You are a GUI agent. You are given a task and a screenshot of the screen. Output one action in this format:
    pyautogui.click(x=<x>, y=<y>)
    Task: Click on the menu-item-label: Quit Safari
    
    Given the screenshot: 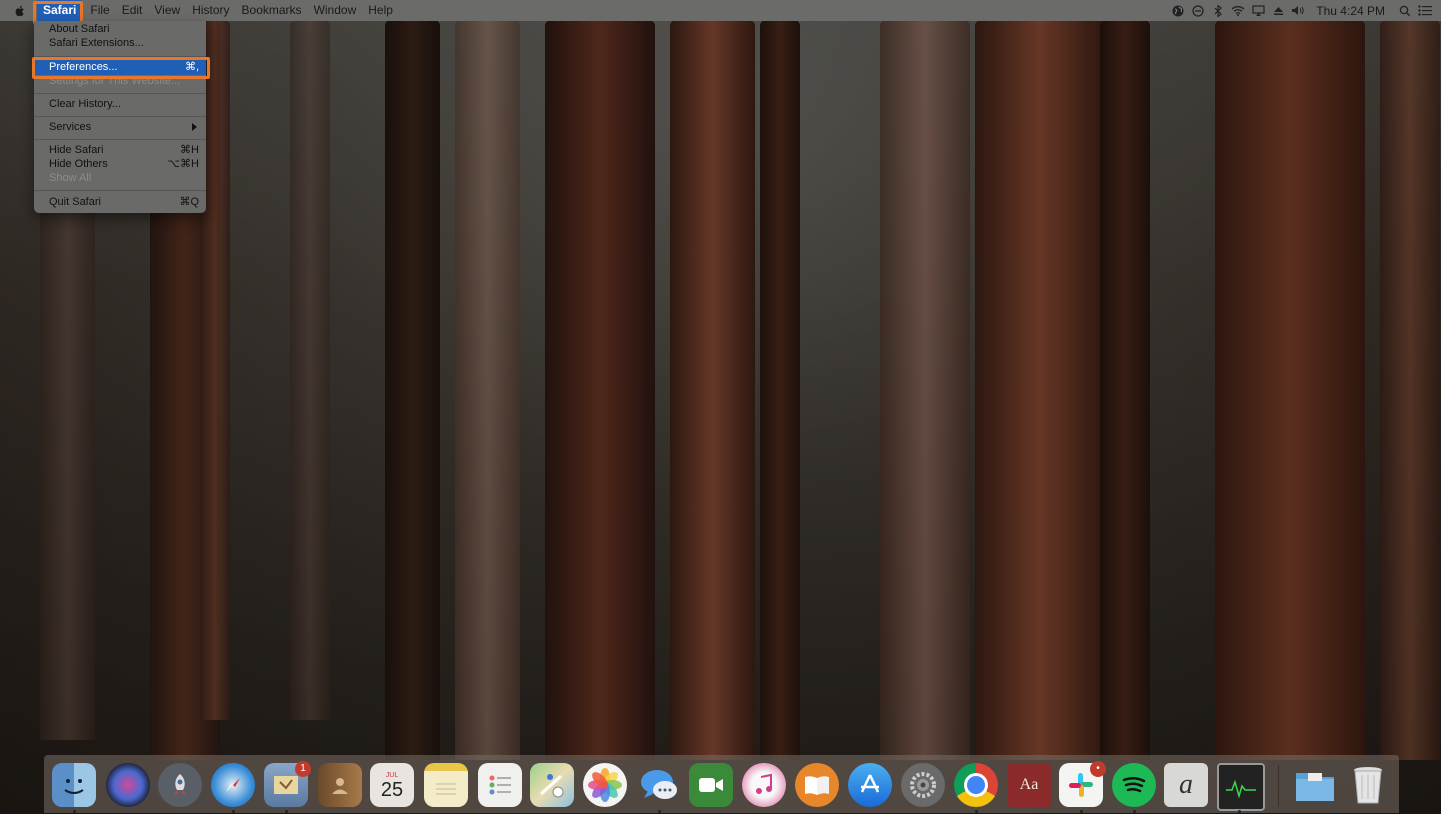 What is the action you would take?
    pyautogui.click(x=75, y=202)
    